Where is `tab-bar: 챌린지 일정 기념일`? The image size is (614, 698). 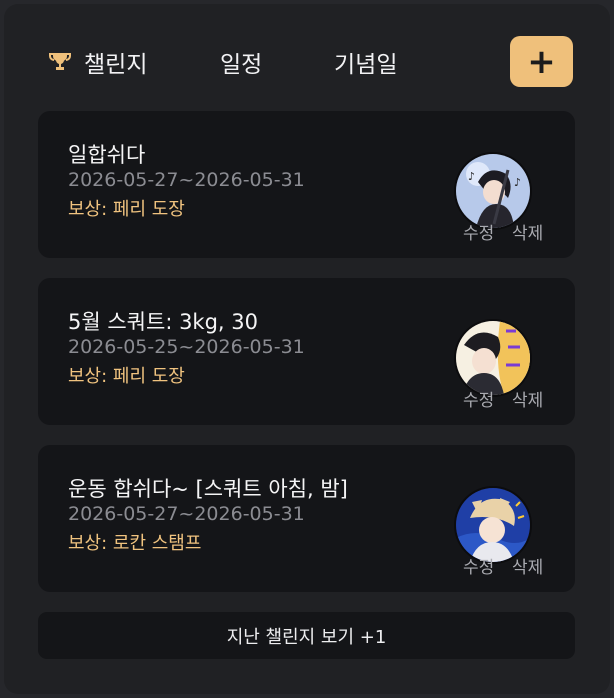
tab-bar: 챌린지 일정 기념일 is located at coordinates (304, 61).